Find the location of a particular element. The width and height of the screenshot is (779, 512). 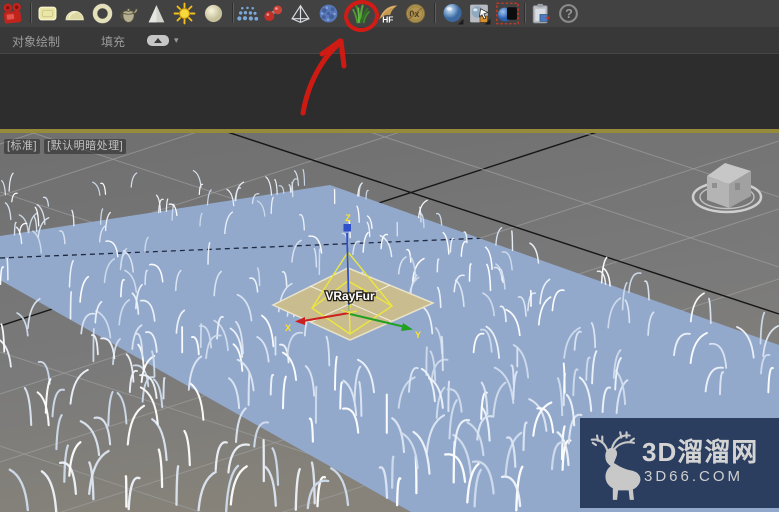

teapot-icon is located at coordinates (128, 13).